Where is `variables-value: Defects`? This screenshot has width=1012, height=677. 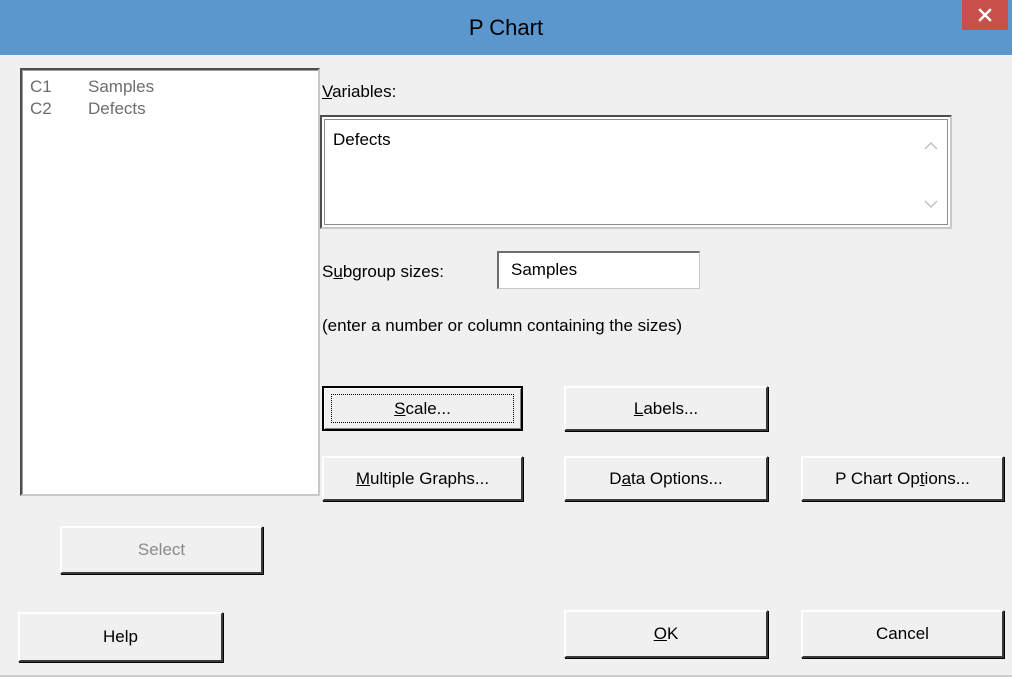
variables-value: Defects is located at coordinates (362, 139).